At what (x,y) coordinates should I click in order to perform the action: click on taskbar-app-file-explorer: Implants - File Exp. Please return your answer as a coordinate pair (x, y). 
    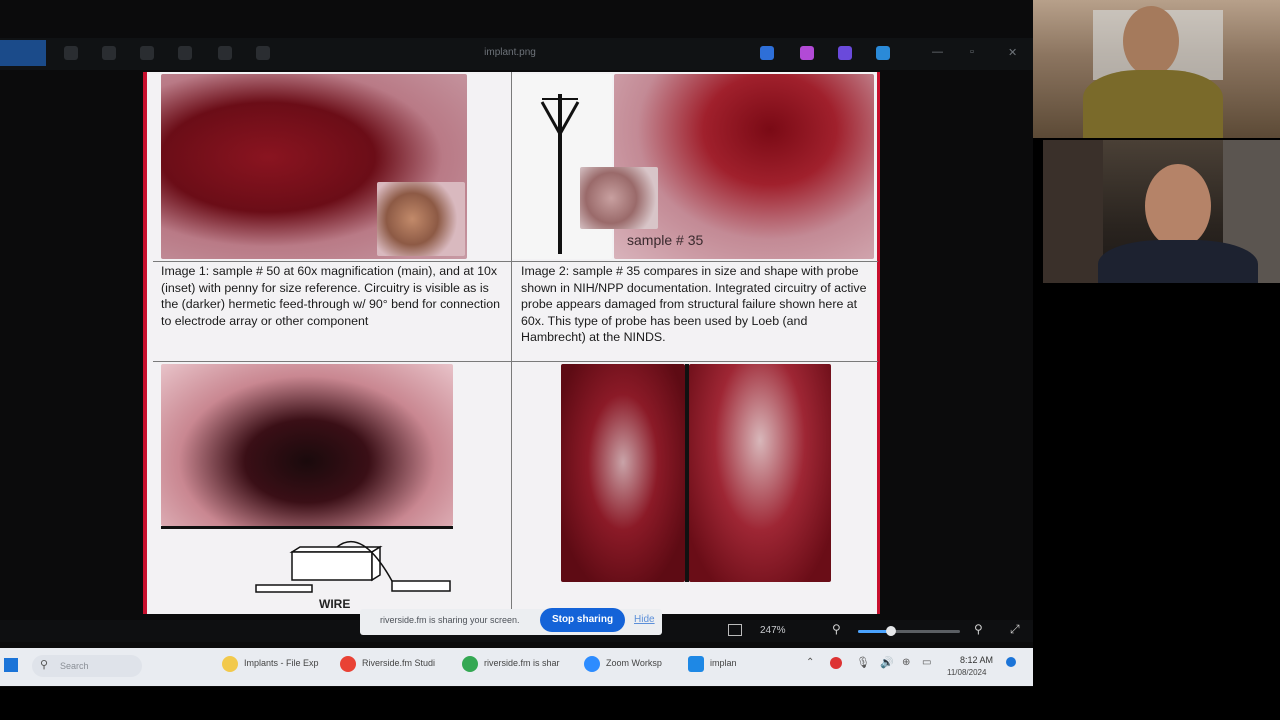
    Looking at the image, I should click on (281, 663).